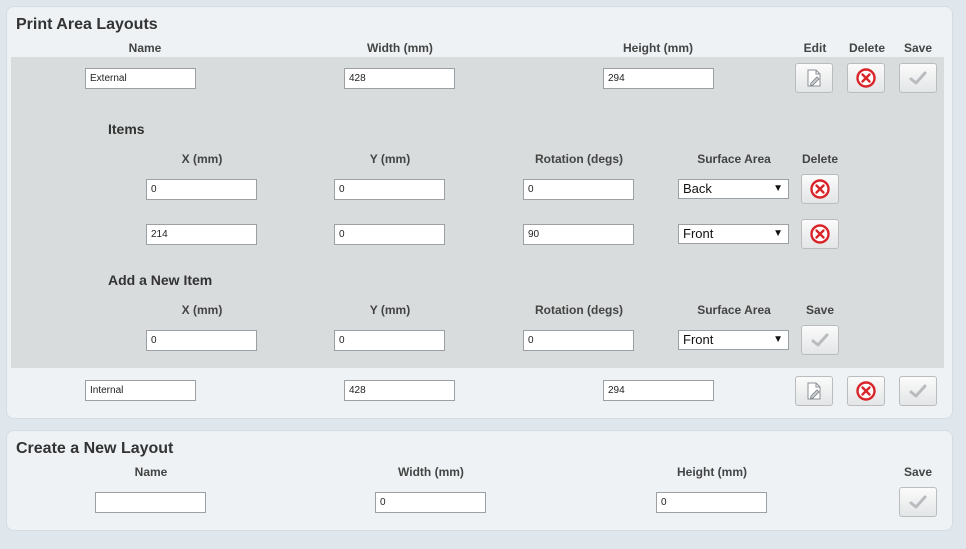 The image size is (966, 549). I want to click on new-item-header-rotation: Rotation (degs), so click(579, 310).